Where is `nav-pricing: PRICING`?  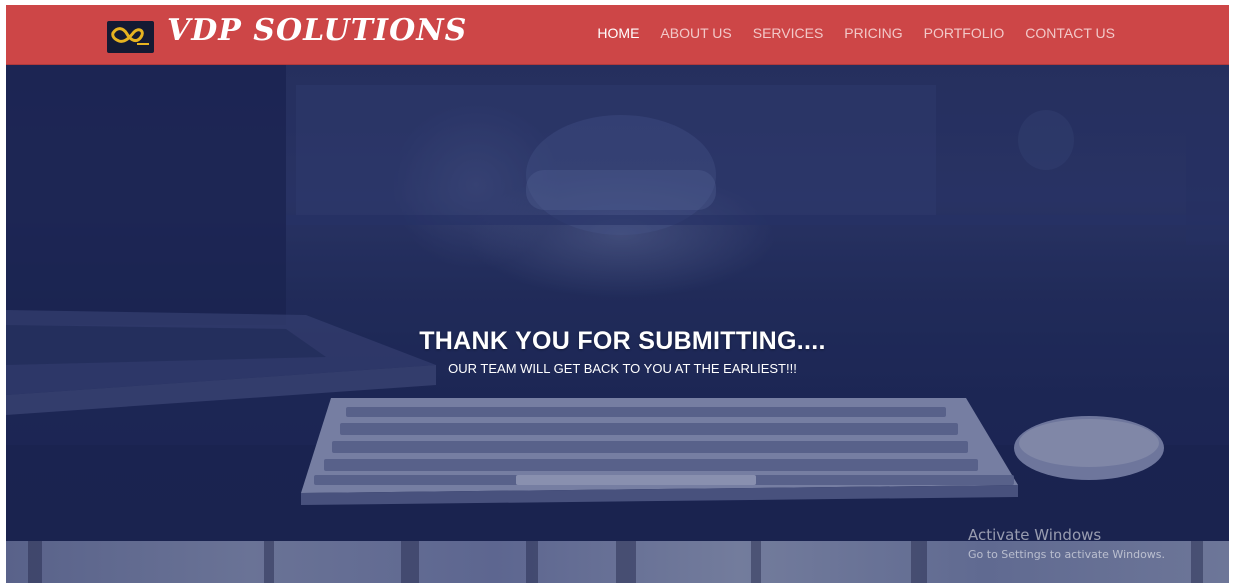 nav-pricing: PRICING is located at coordinates (873, 33).